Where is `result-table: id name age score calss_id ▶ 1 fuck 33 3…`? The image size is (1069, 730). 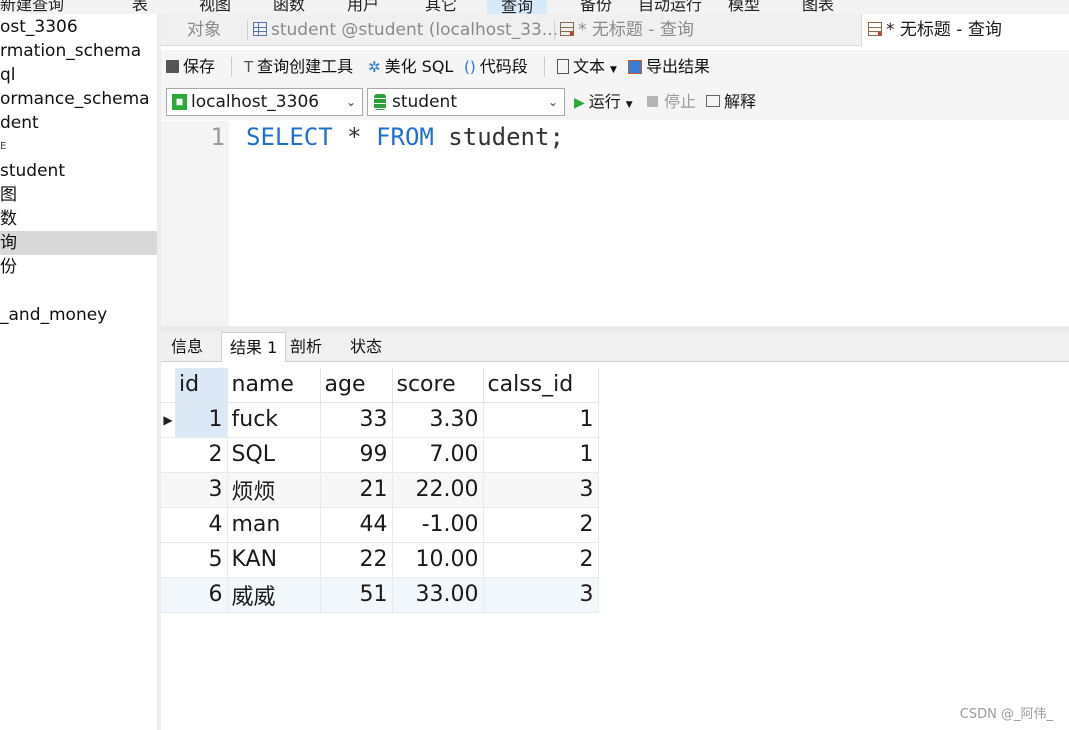
result-table: id name age score calss_id ▶ 1 fuck 33 3… is located at coordinates (380, 490).